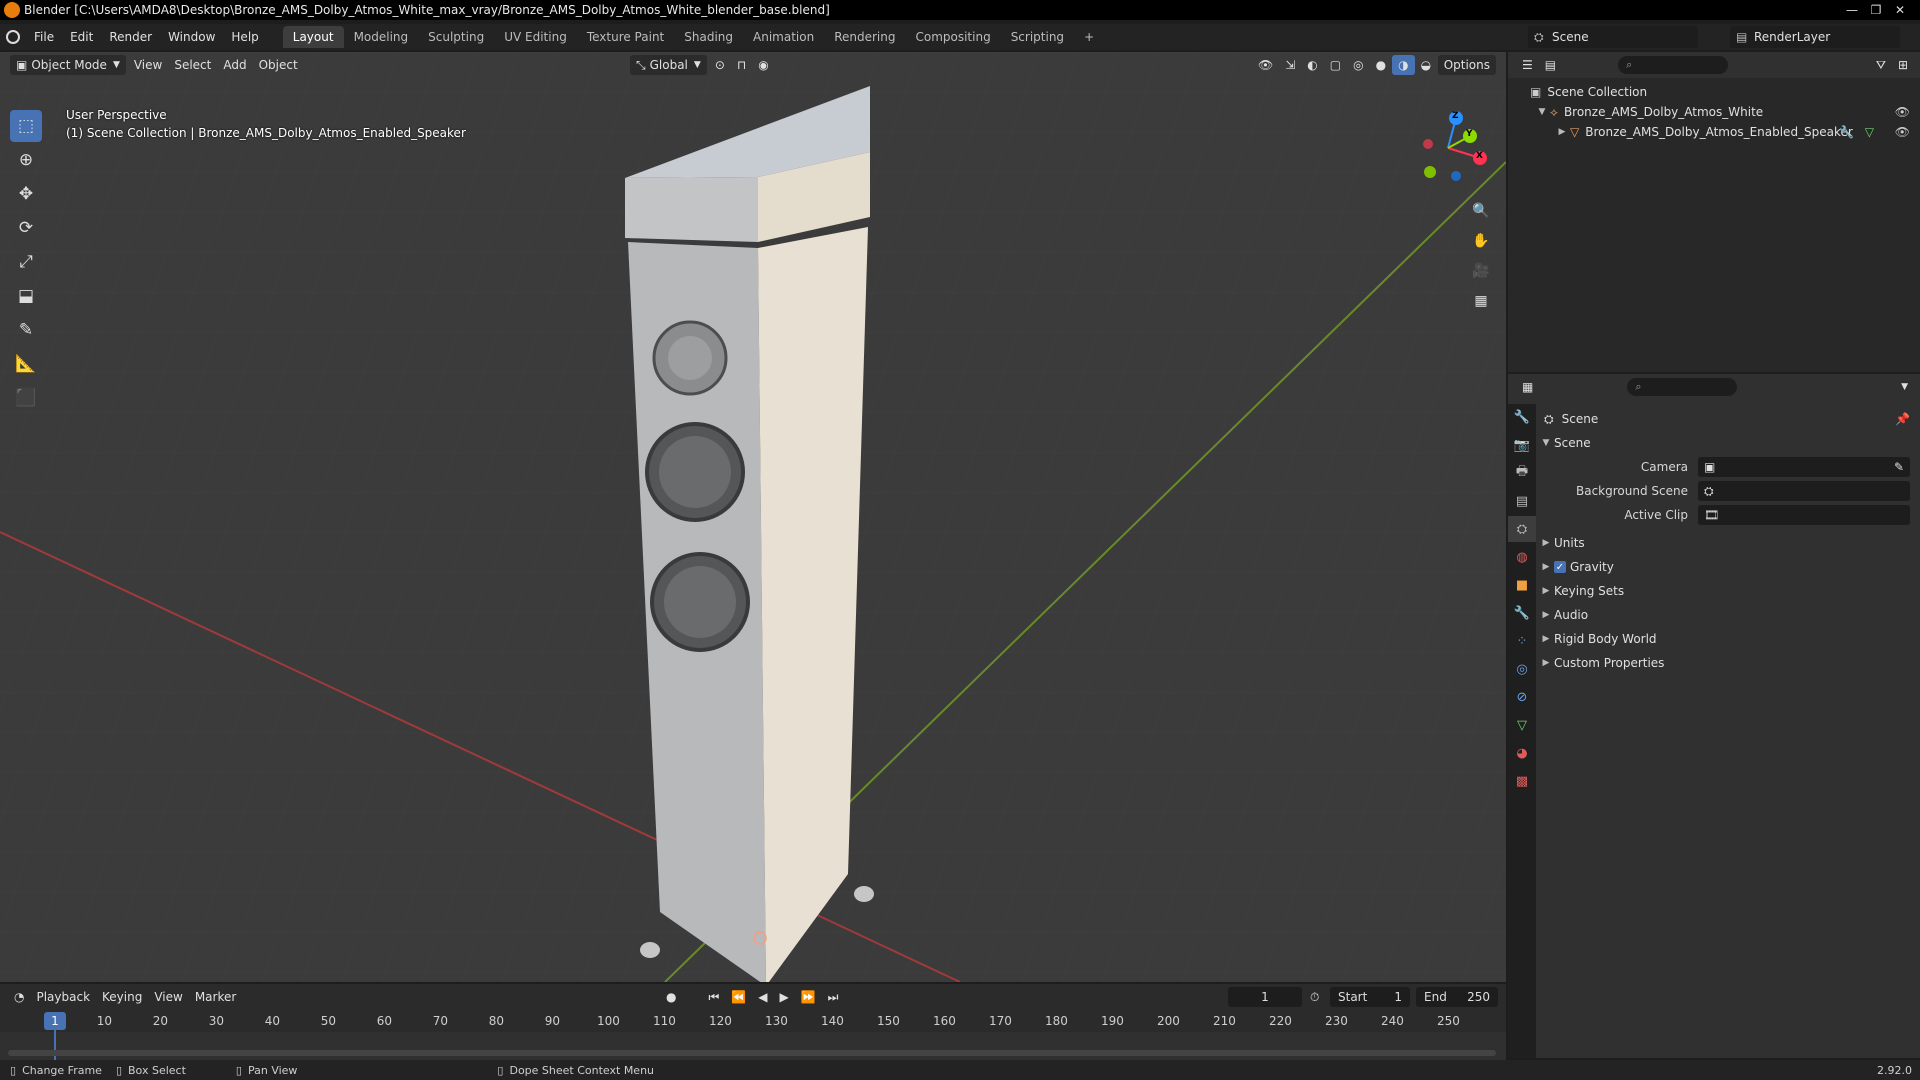 Image resolution: width=1920 pixels, height=1080 pixels. What do you see at coordinates (1522, 697) in the screenshot?
I see `constraints-tab-icon: ⊘` at bounding box center [1522, 697].